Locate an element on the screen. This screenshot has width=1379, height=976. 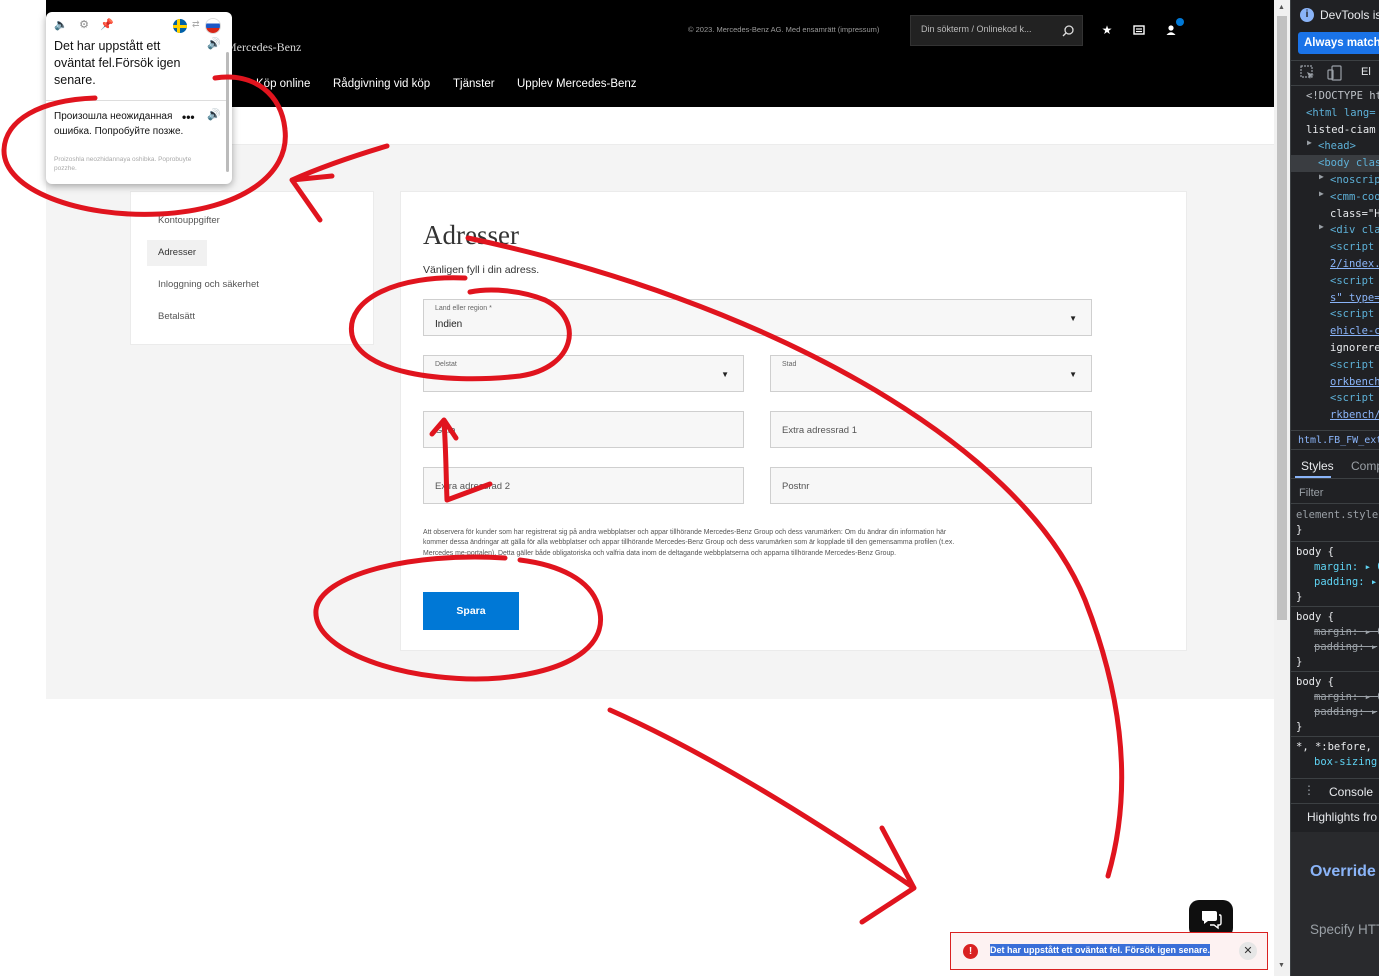
dom-node-line: listed-ciam is located at coordinates (1341, 130).